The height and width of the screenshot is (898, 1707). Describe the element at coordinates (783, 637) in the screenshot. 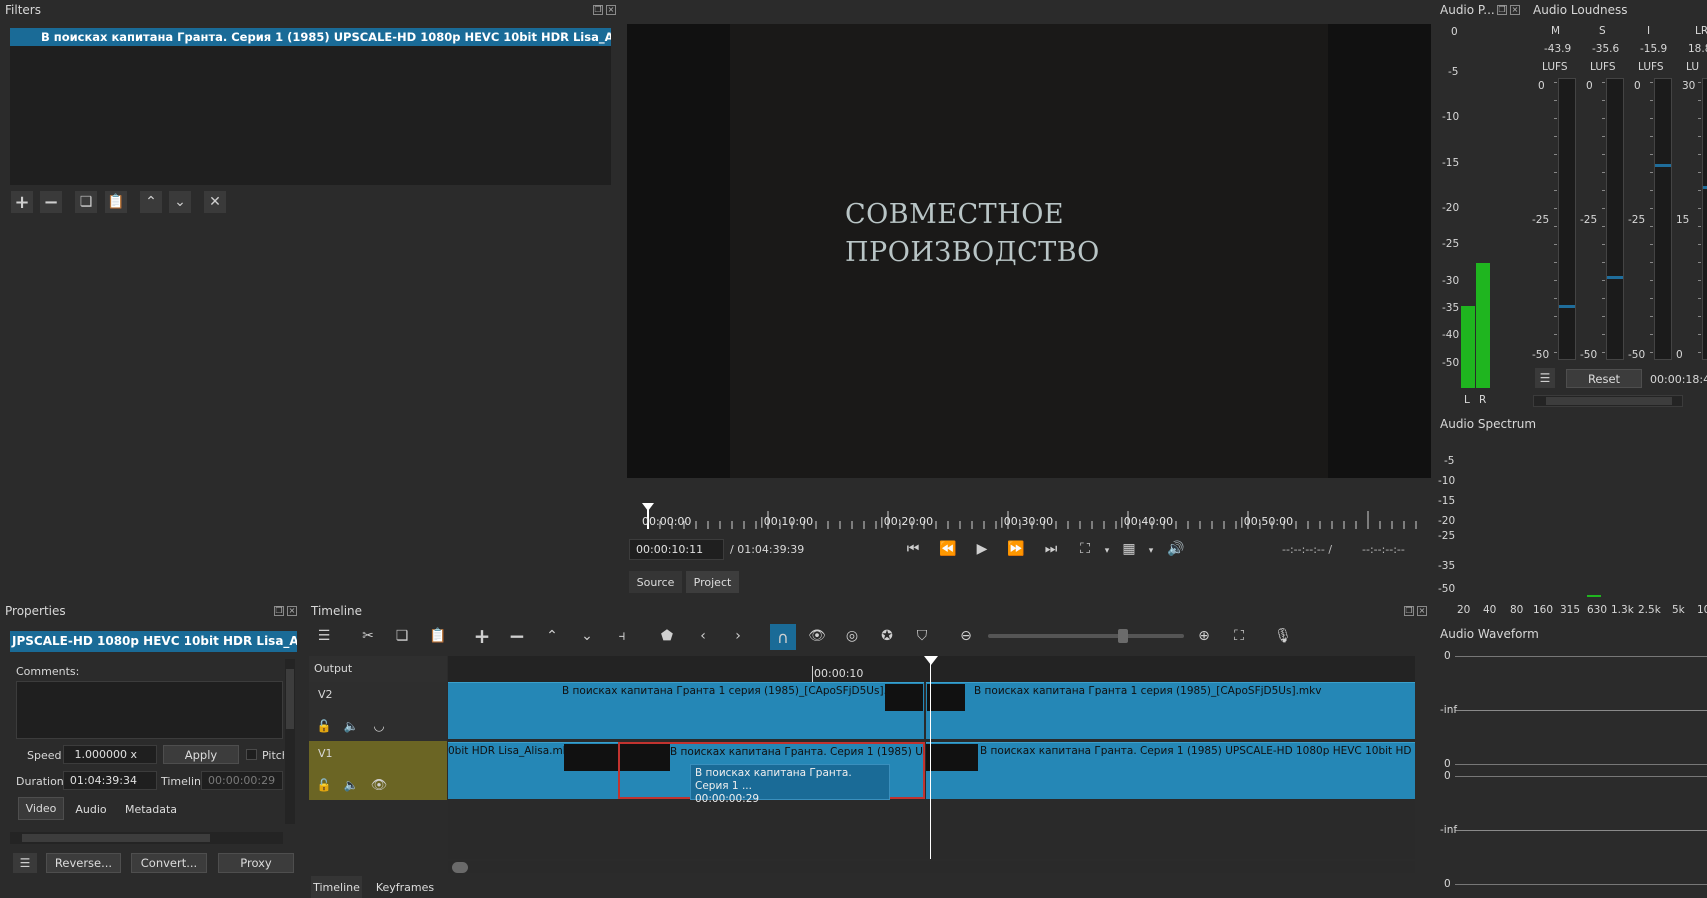

I see `snap-icon: ∩` at that location.